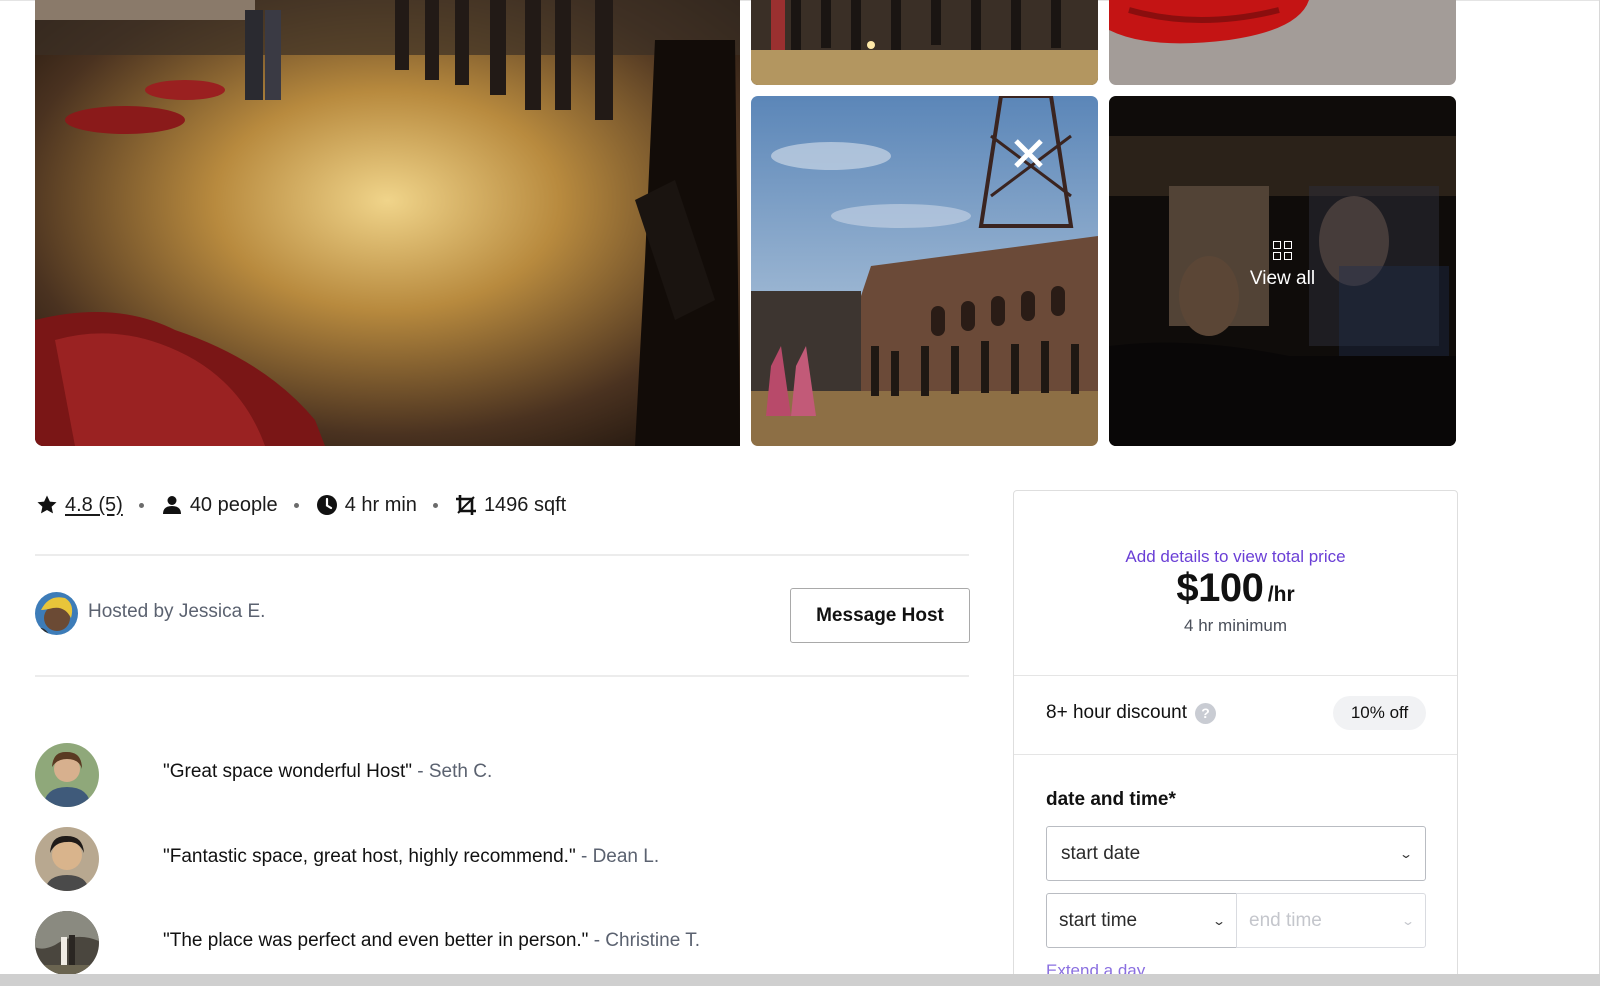  I want to click on listing-stats: 4.8 (5) 40 people 4 hr min 1496 sqft, so click(300, 505).